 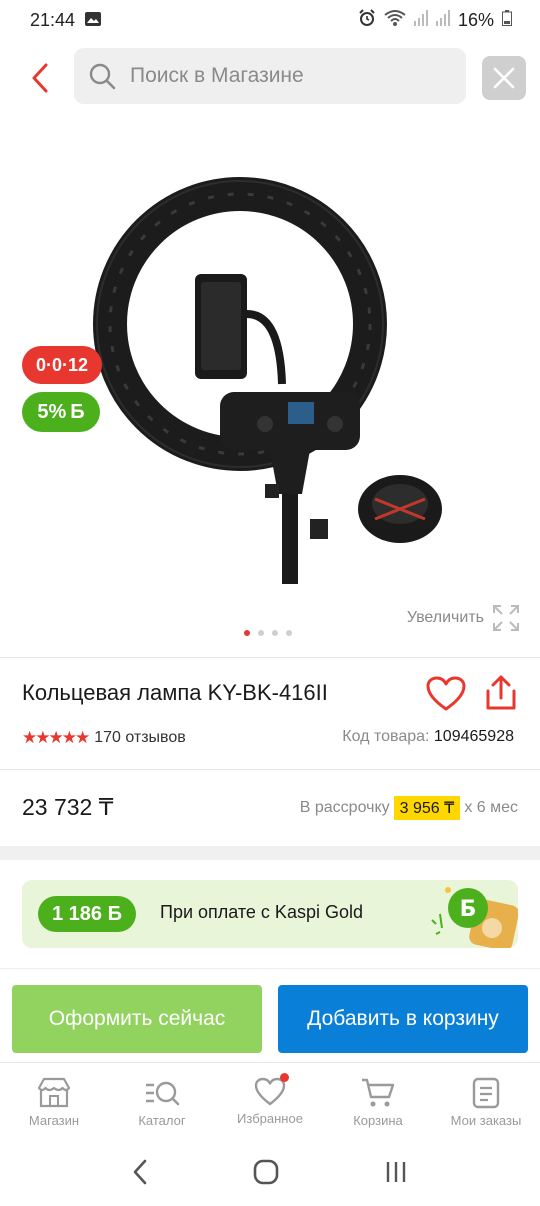 What do you see at coordinates (77, 411) in the screenshot?
I see `bonus-symbol: Б` at bounding box center [77, 411].